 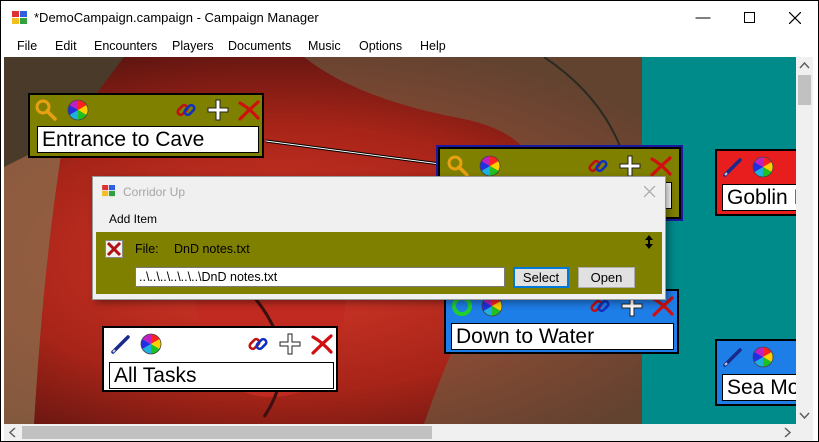 I want to click on node-title: All Tasks, so click(x=221, y=375).